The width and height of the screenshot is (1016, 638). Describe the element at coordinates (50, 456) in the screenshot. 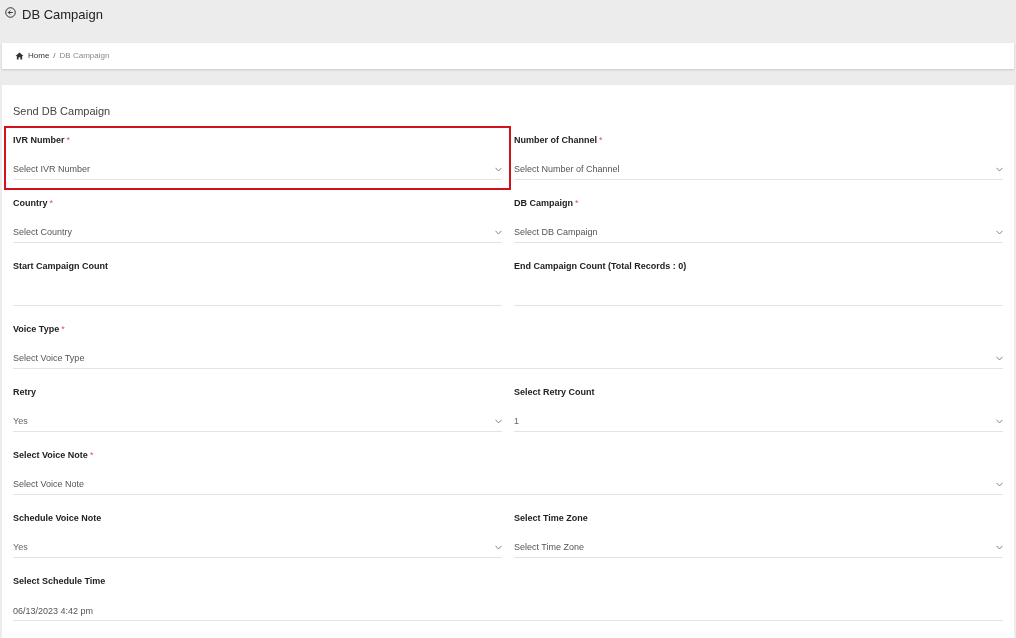

I see `field-label: Select Voice Note` at that location.